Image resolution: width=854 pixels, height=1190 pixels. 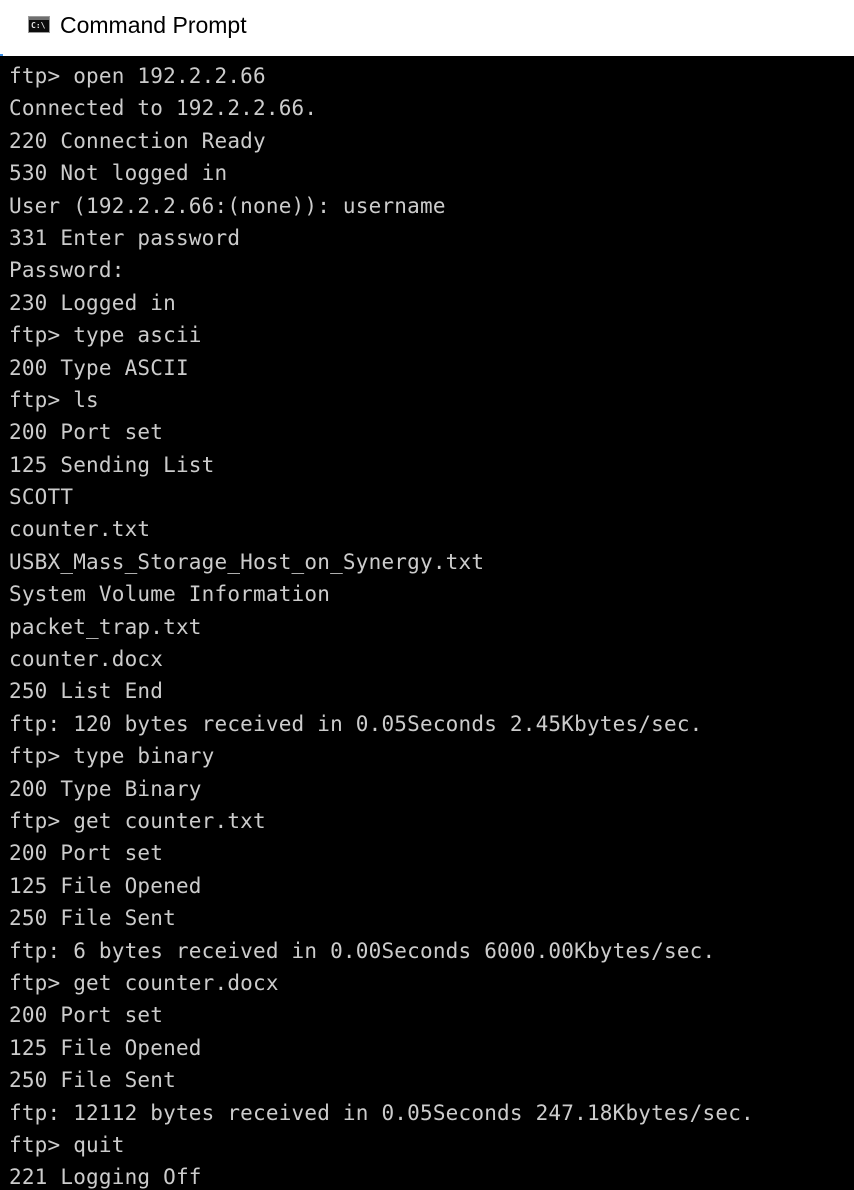 I want to click on console-line: 200 Type Binary, so click(x=105, y=788).